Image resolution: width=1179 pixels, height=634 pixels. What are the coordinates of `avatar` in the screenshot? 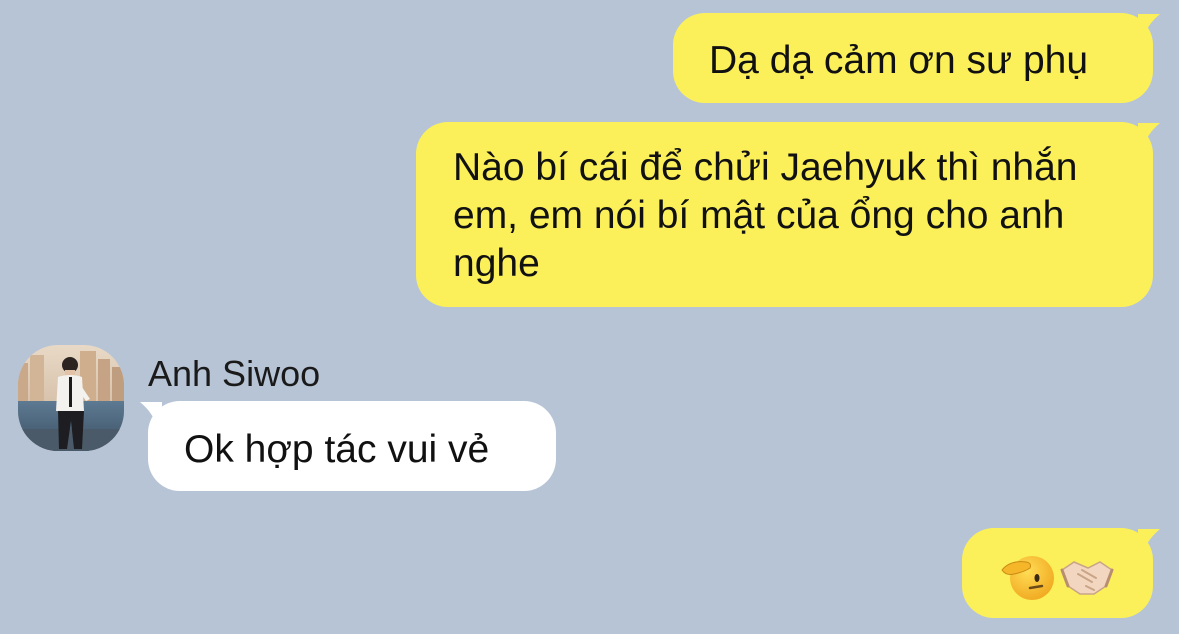 It's located at (71, 398).